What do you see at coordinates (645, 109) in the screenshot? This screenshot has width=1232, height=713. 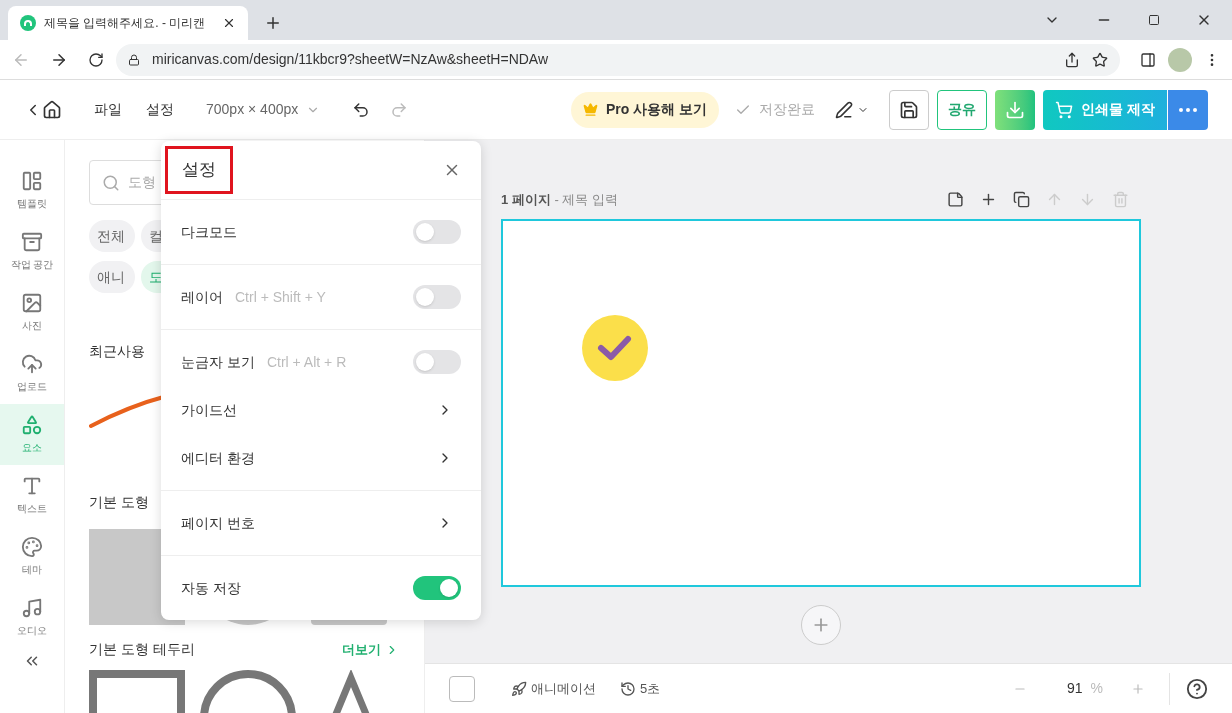 I see `pro-trial-button: Pro 사용해 보기` at bounding box center [645, 109].